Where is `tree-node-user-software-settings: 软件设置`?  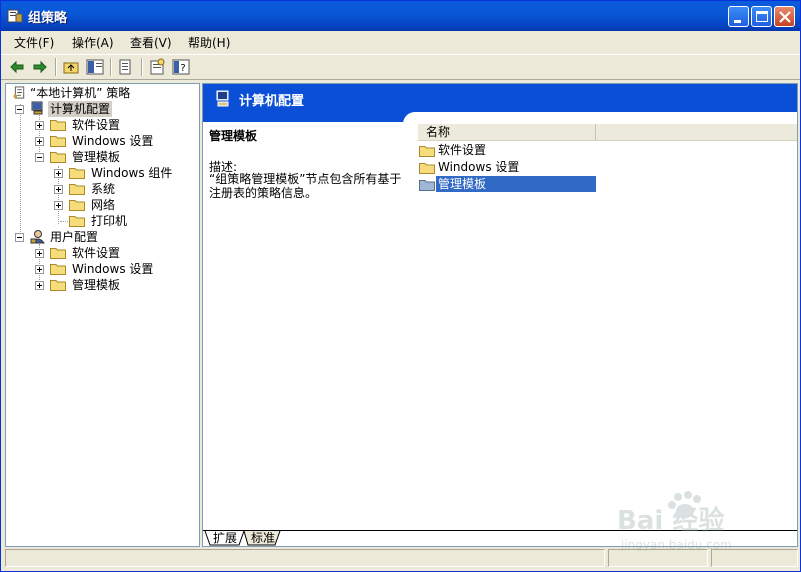 tree-node-user-software-settings: 软件设置 is located at coordinates (102, 253).